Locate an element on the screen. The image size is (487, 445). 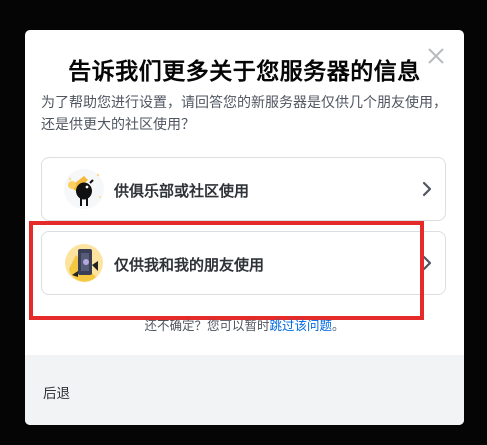
club-community-icon is located at coordinates (84, 189).